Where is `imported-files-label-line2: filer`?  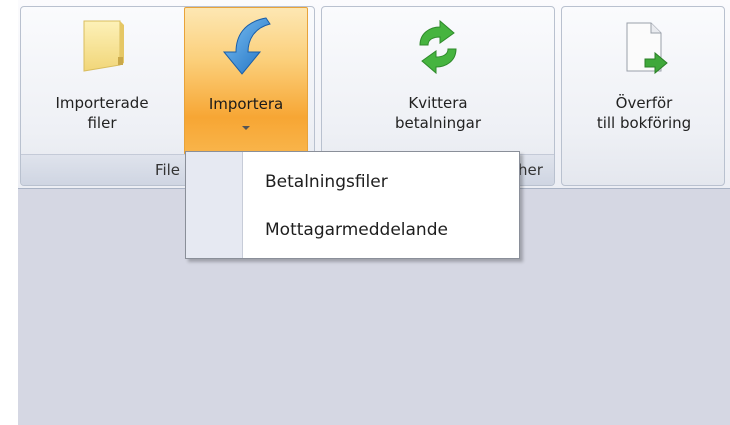
imported-files-label-line2: filer is located at coordinates (102, 123).